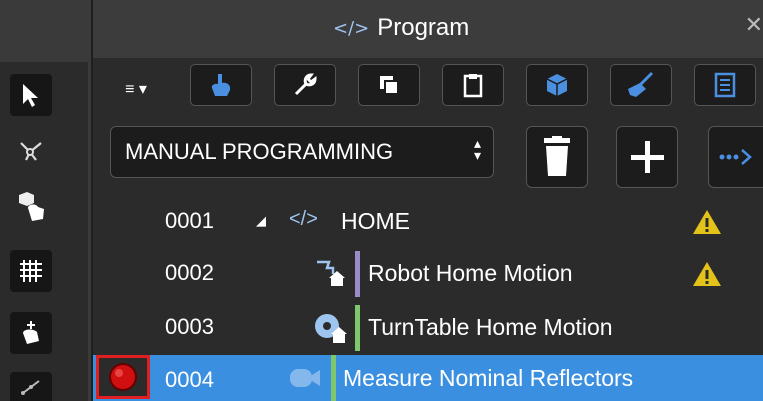  I want to click on record-icon, so click(123, 377).